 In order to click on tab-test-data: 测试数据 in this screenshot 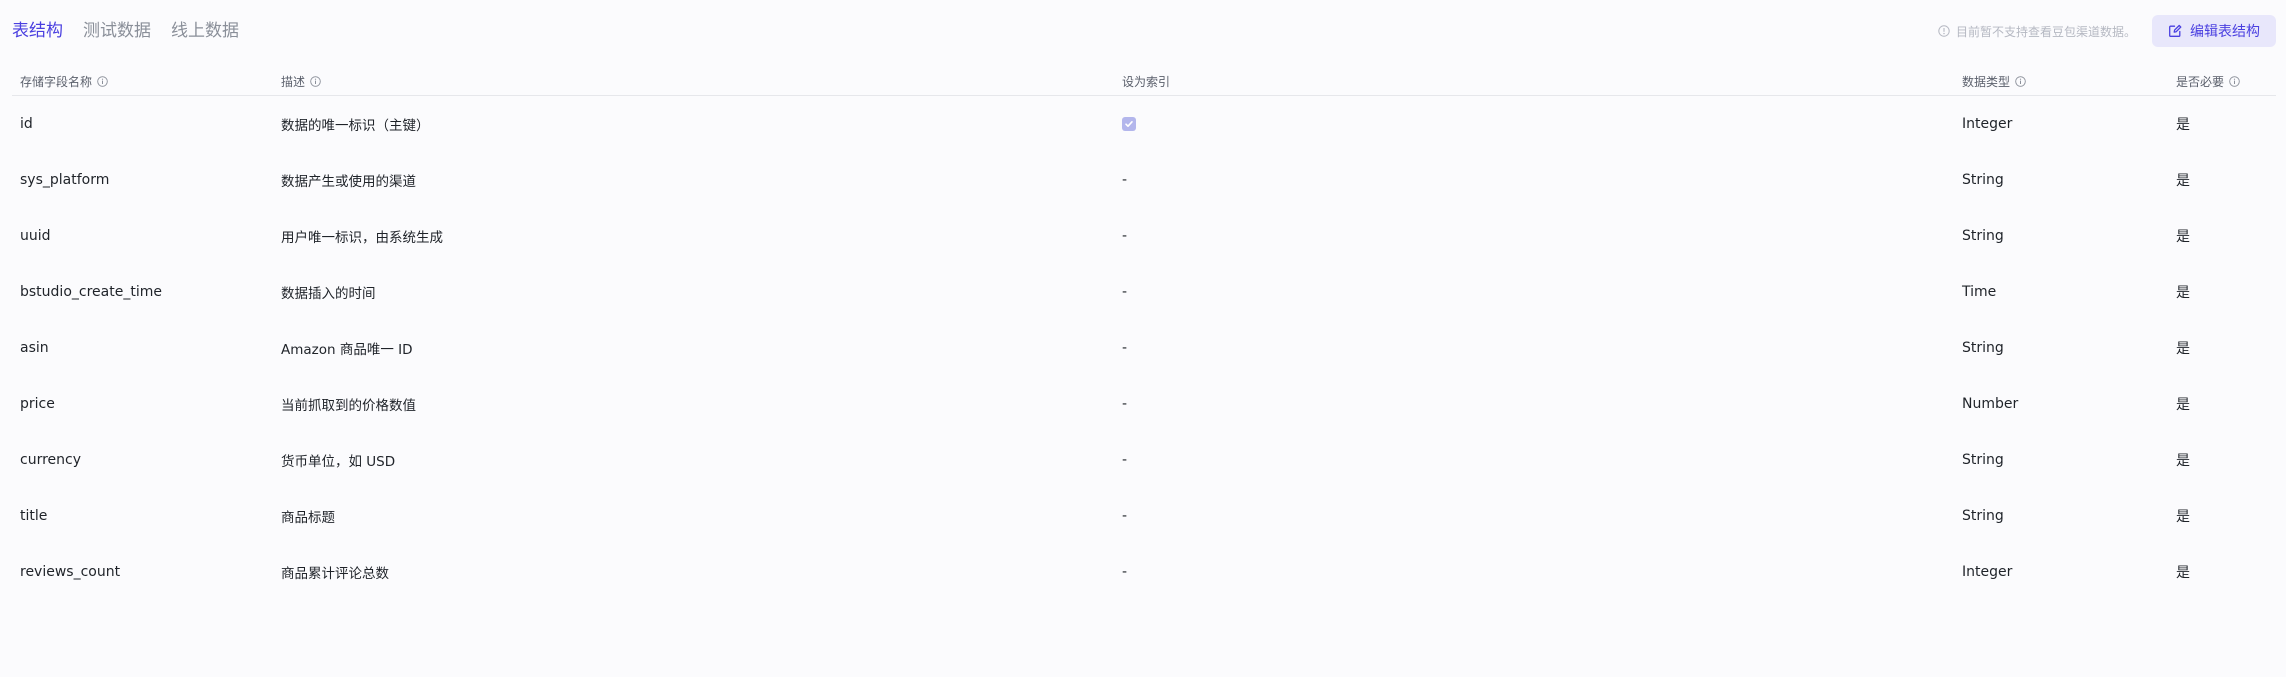, I will do `click(117, 31)`.